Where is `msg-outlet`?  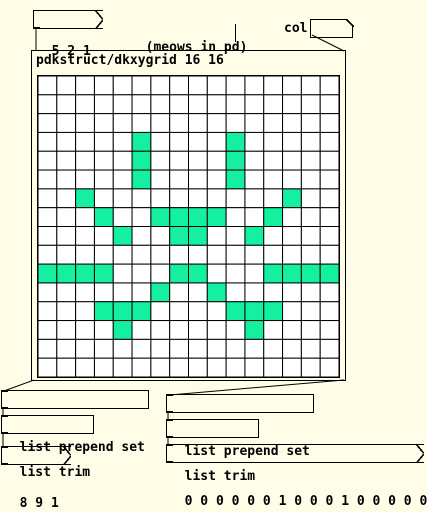 msg-outlet is located at coordinates (36, 28).